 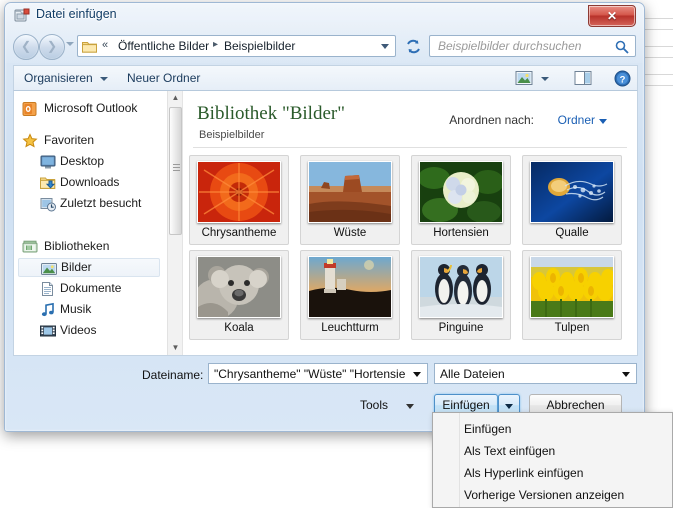 What do you see at coordinates (105, 45) in the screenshot?
I see `breadcrumb-overflow: «` at bounding box center [105, 45].